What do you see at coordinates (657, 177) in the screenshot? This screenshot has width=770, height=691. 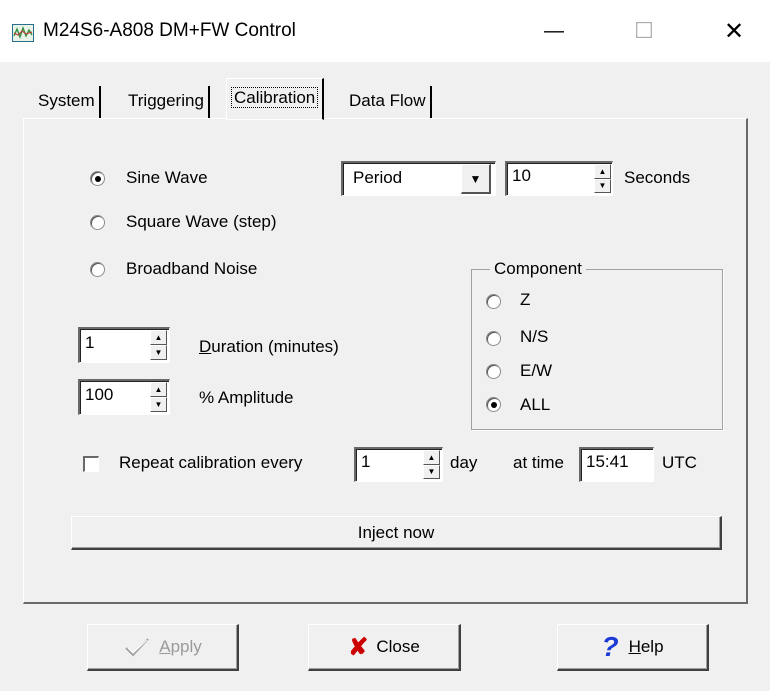 I see `period-unit-label: Seconds` at bounding box center [657, 177].